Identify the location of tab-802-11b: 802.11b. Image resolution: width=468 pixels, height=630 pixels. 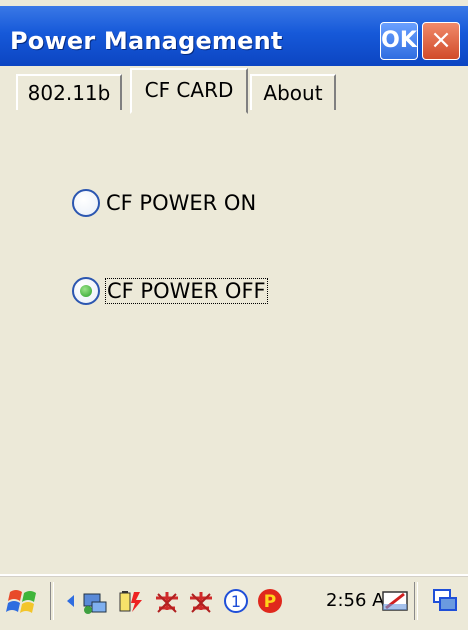
(69, 92).